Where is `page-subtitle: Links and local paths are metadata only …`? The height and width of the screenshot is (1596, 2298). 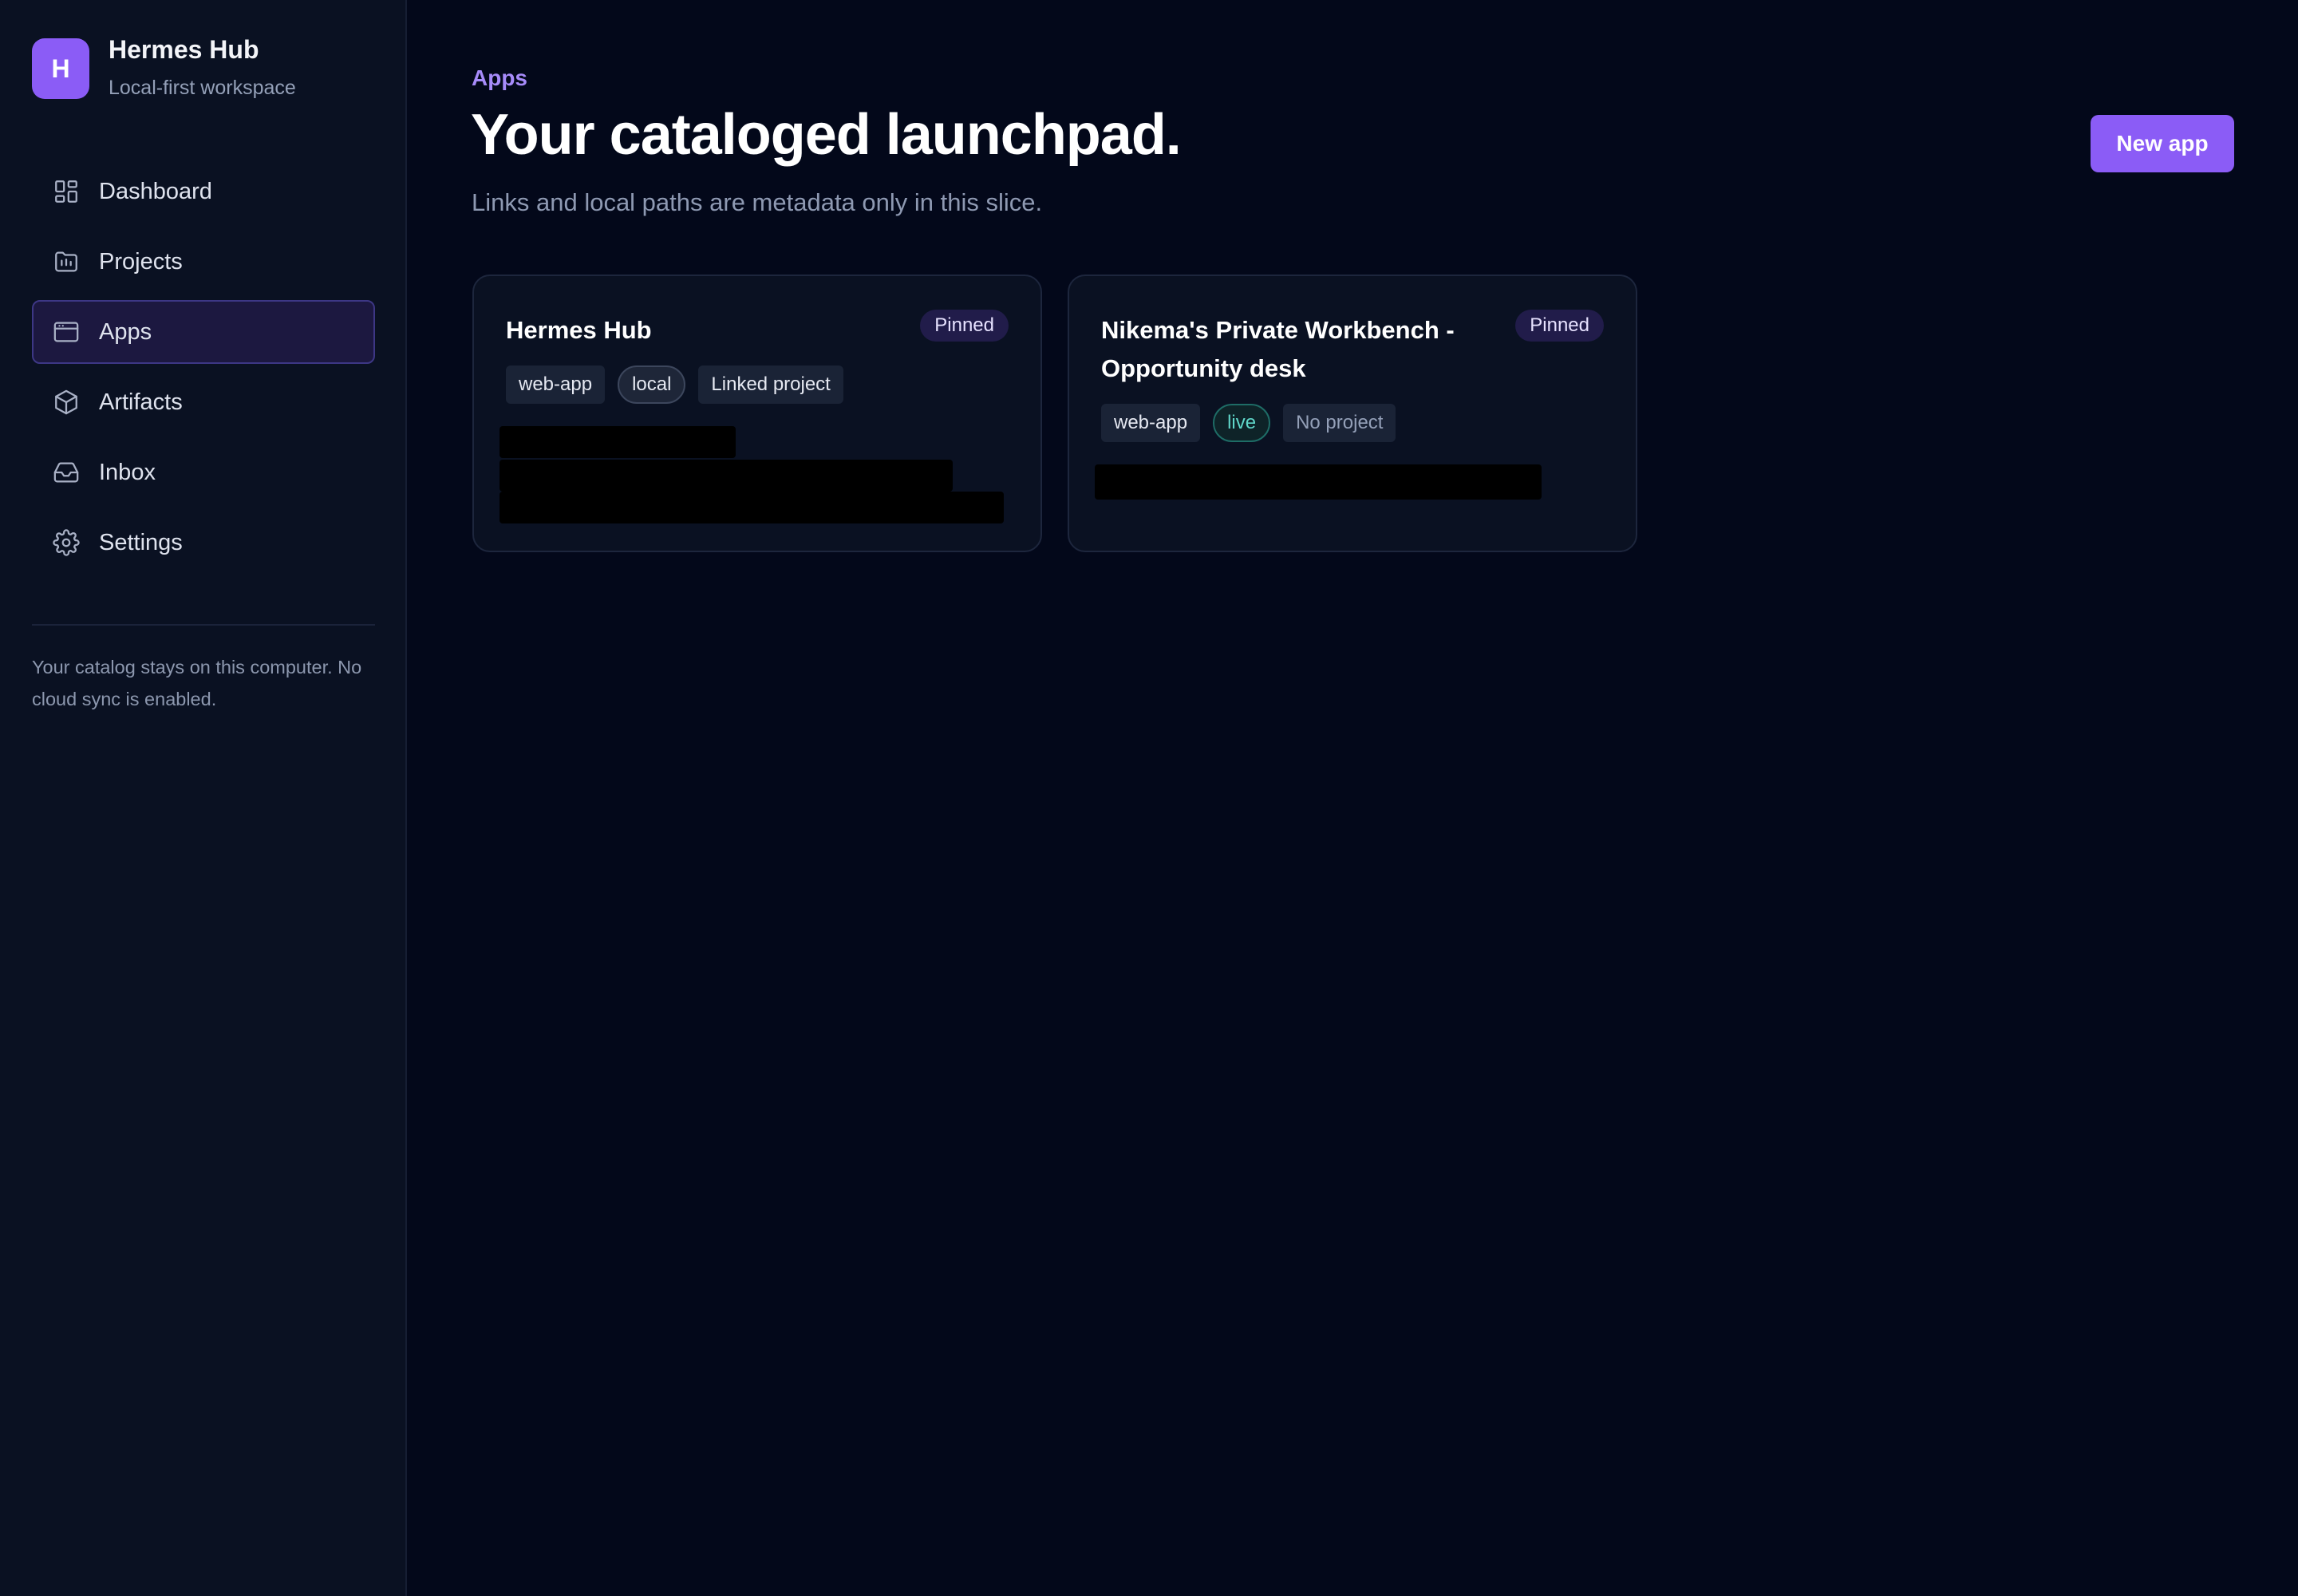
page-subtitle: Links and local paths are metadata only … is located at coordinates (758, 202).